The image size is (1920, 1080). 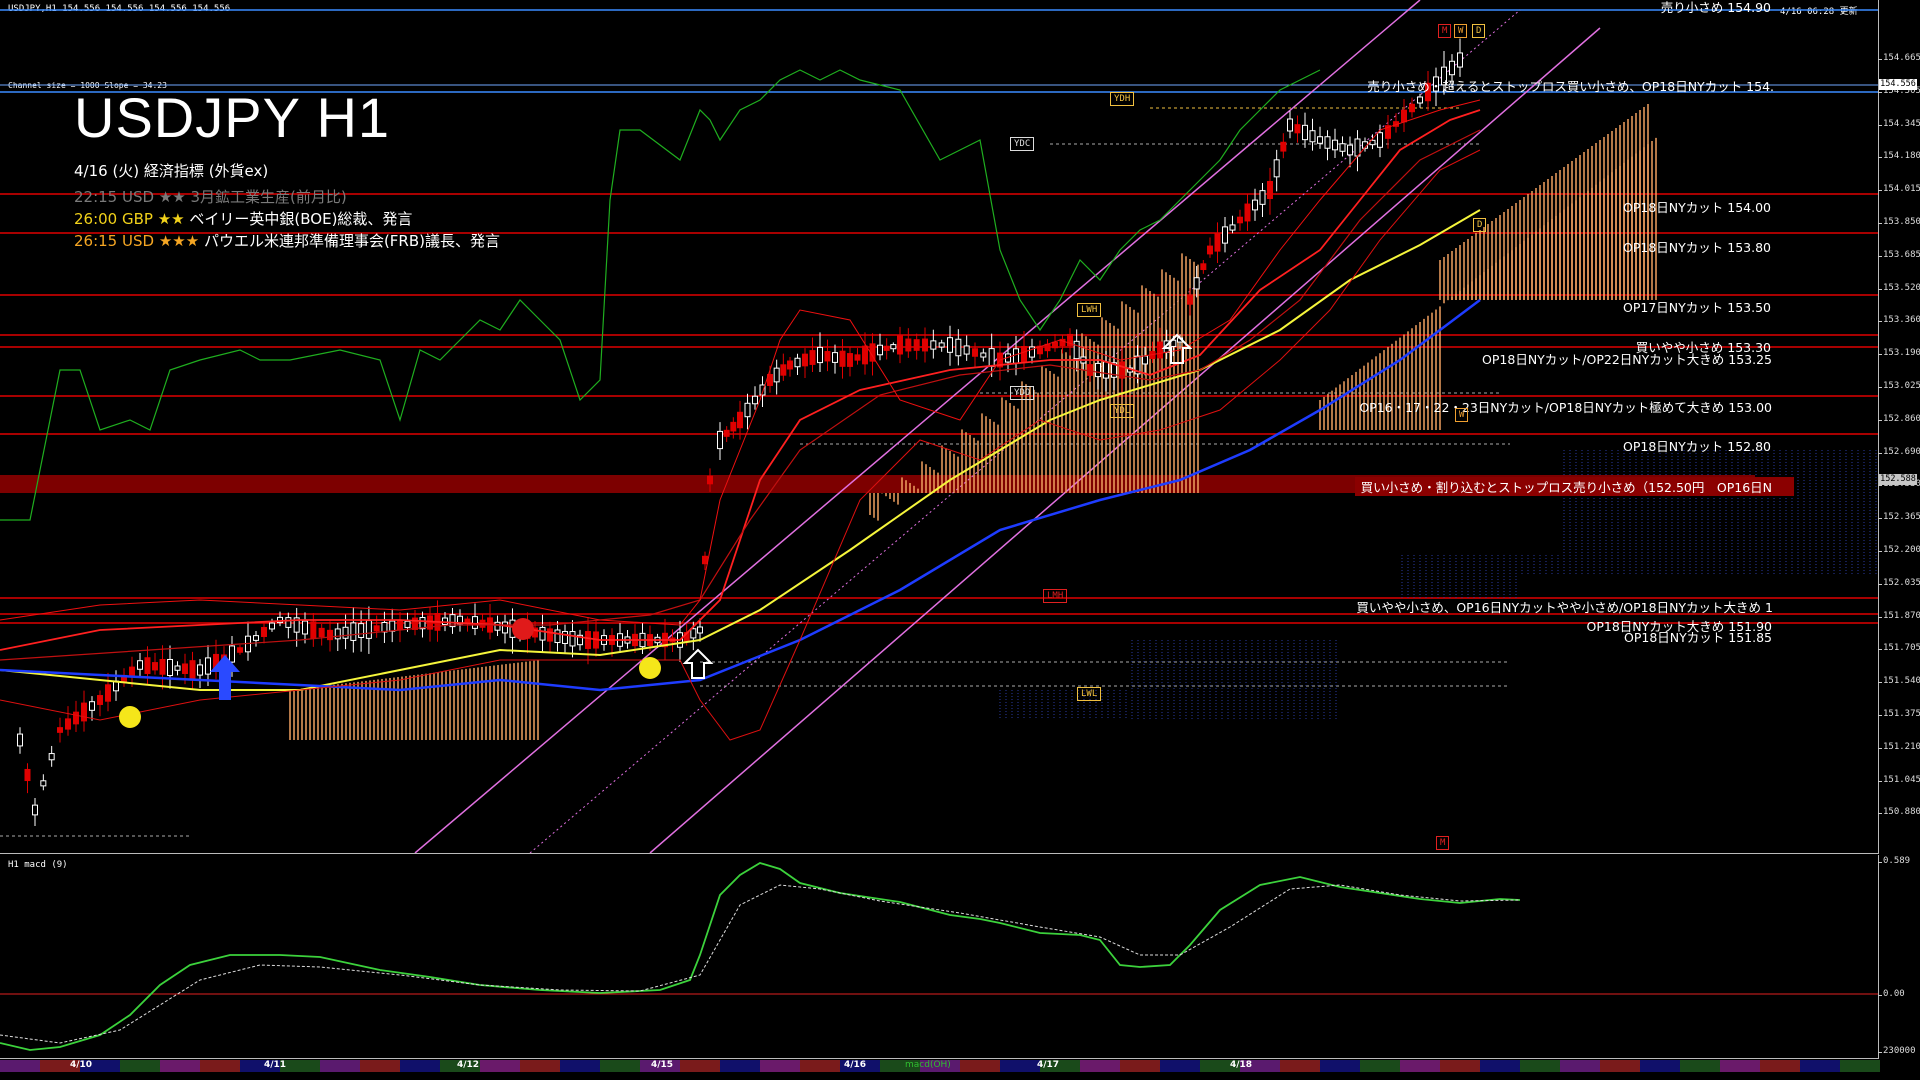 I want to click on price-axis-label: 151.540, so click(x=1899, y=681).